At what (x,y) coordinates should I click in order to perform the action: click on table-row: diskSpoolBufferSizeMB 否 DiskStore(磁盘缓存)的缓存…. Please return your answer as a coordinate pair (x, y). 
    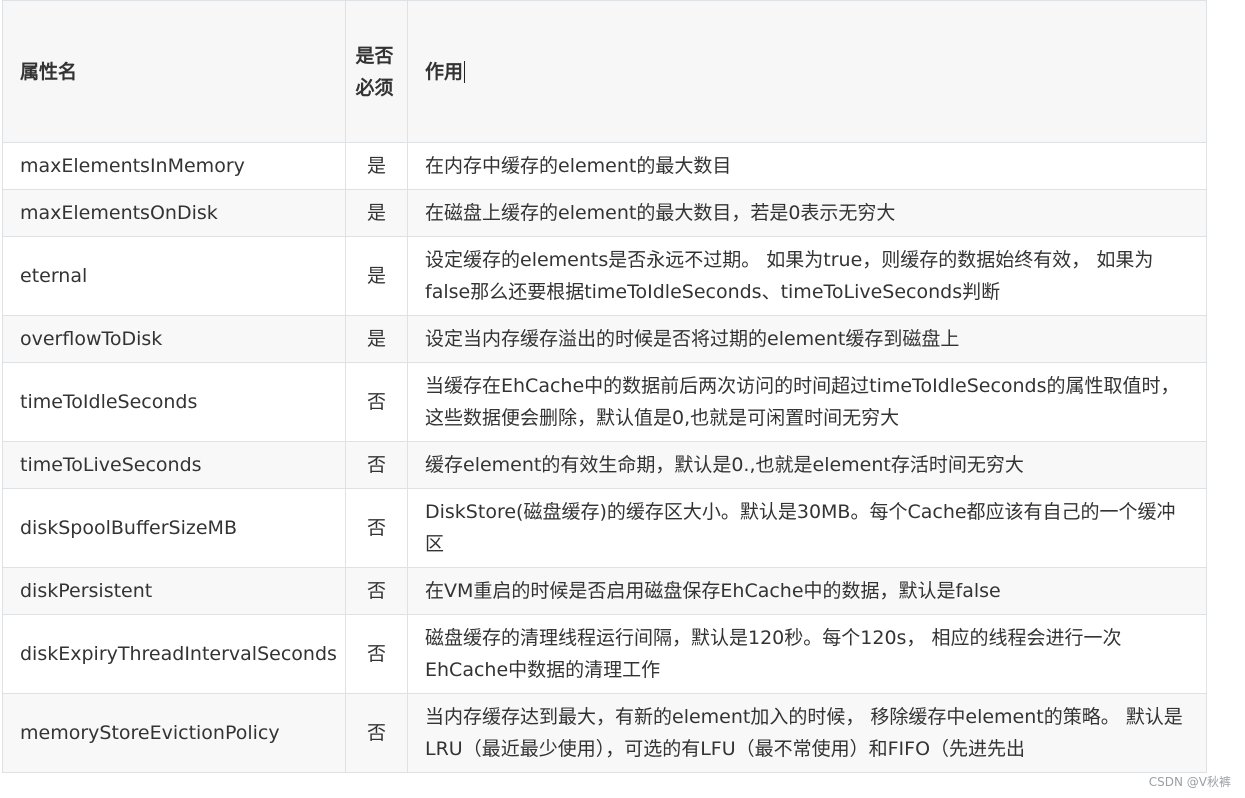
    Looking at the image, I should click on (604, 528).